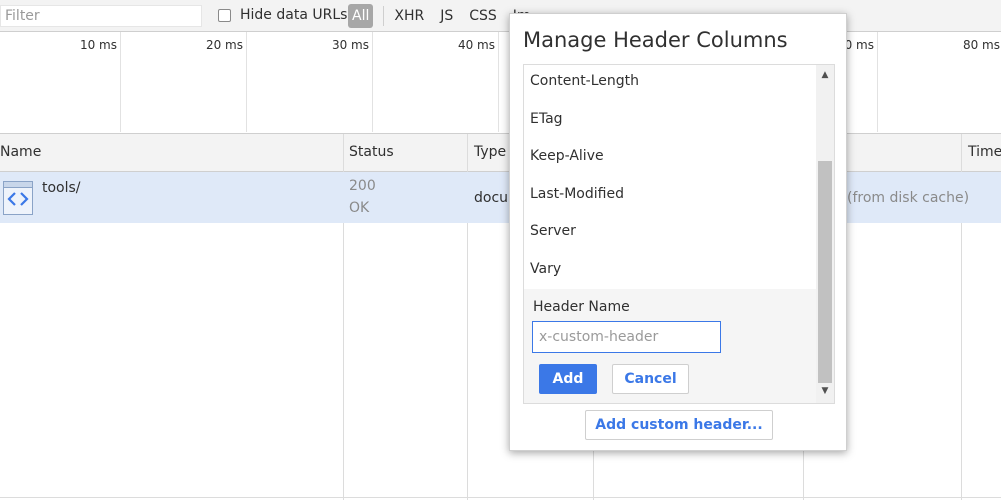 This screenshot has height=500, width=1001. I want to click on hide-data-urls-checkbox, so click(224, 15).